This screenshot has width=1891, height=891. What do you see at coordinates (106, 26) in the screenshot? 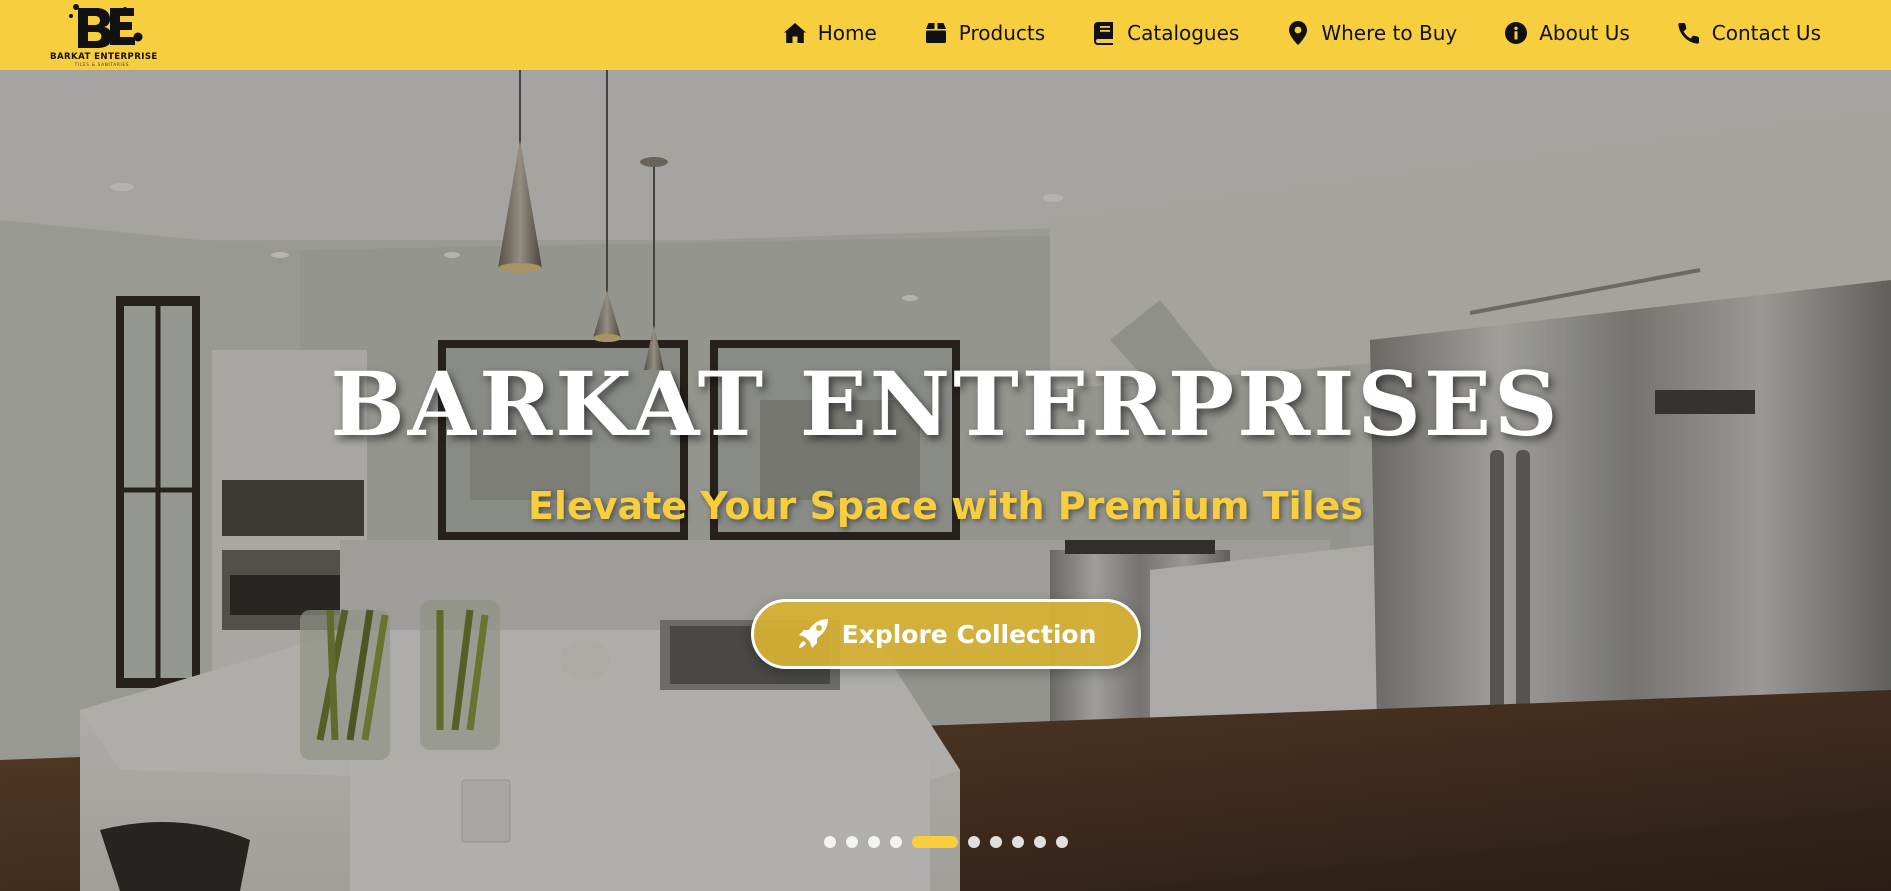
I see `logo-mark-graphic` at bounding box center [106, 26].